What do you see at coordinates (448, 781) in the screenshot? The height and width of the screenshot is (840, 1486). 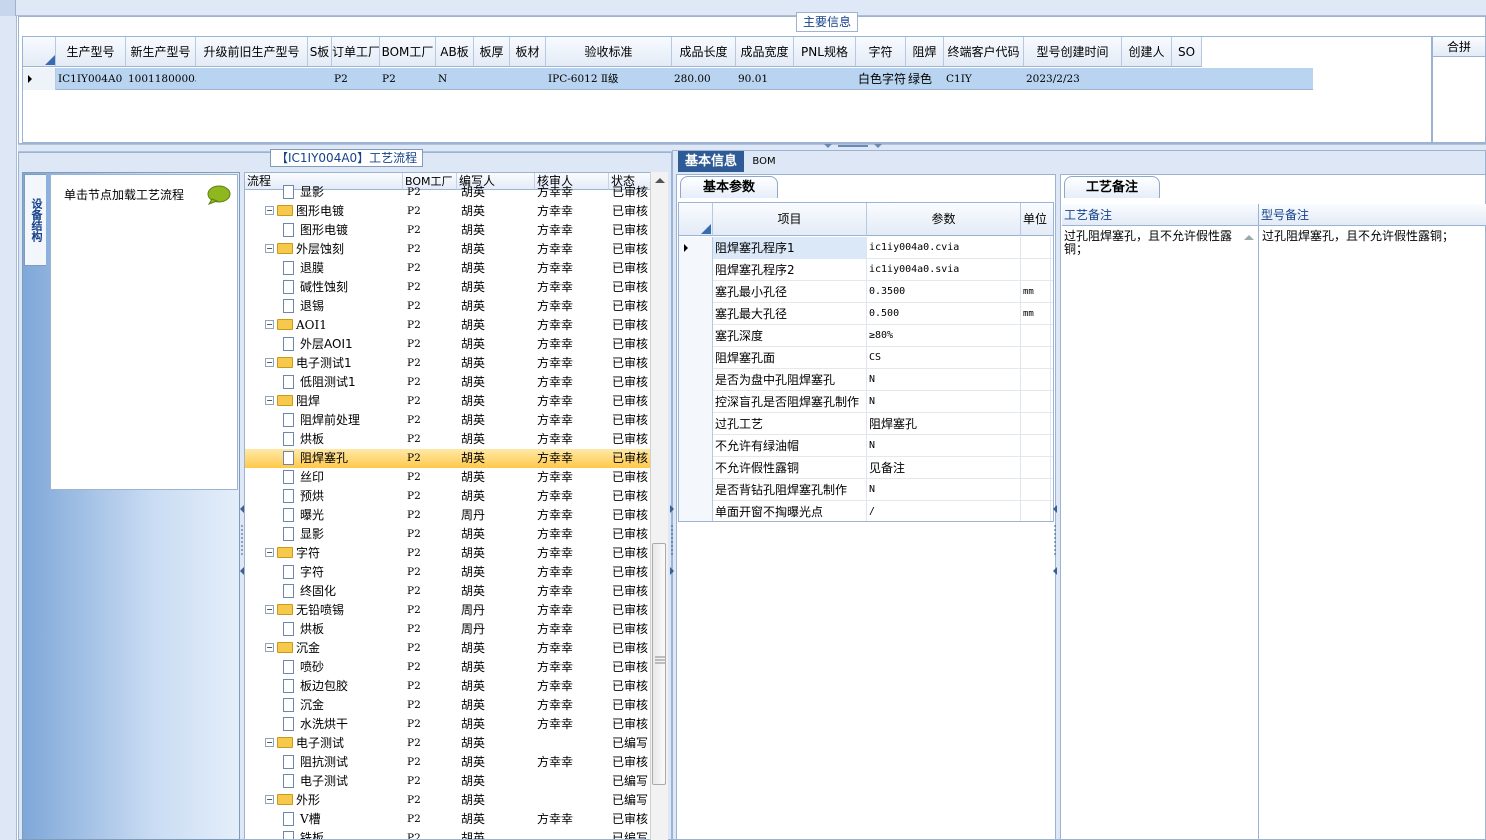 I see `tree-row: 电子测试 P2 胡英 已编写` at bounding box center [448, 781].